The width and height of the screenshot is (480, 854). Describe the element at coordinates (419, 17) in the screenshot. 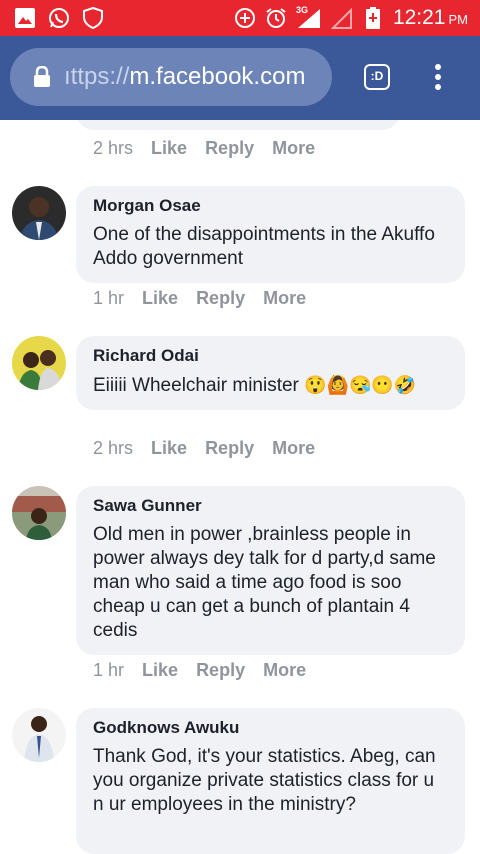

I see `clock-time: 12:21` at that location.